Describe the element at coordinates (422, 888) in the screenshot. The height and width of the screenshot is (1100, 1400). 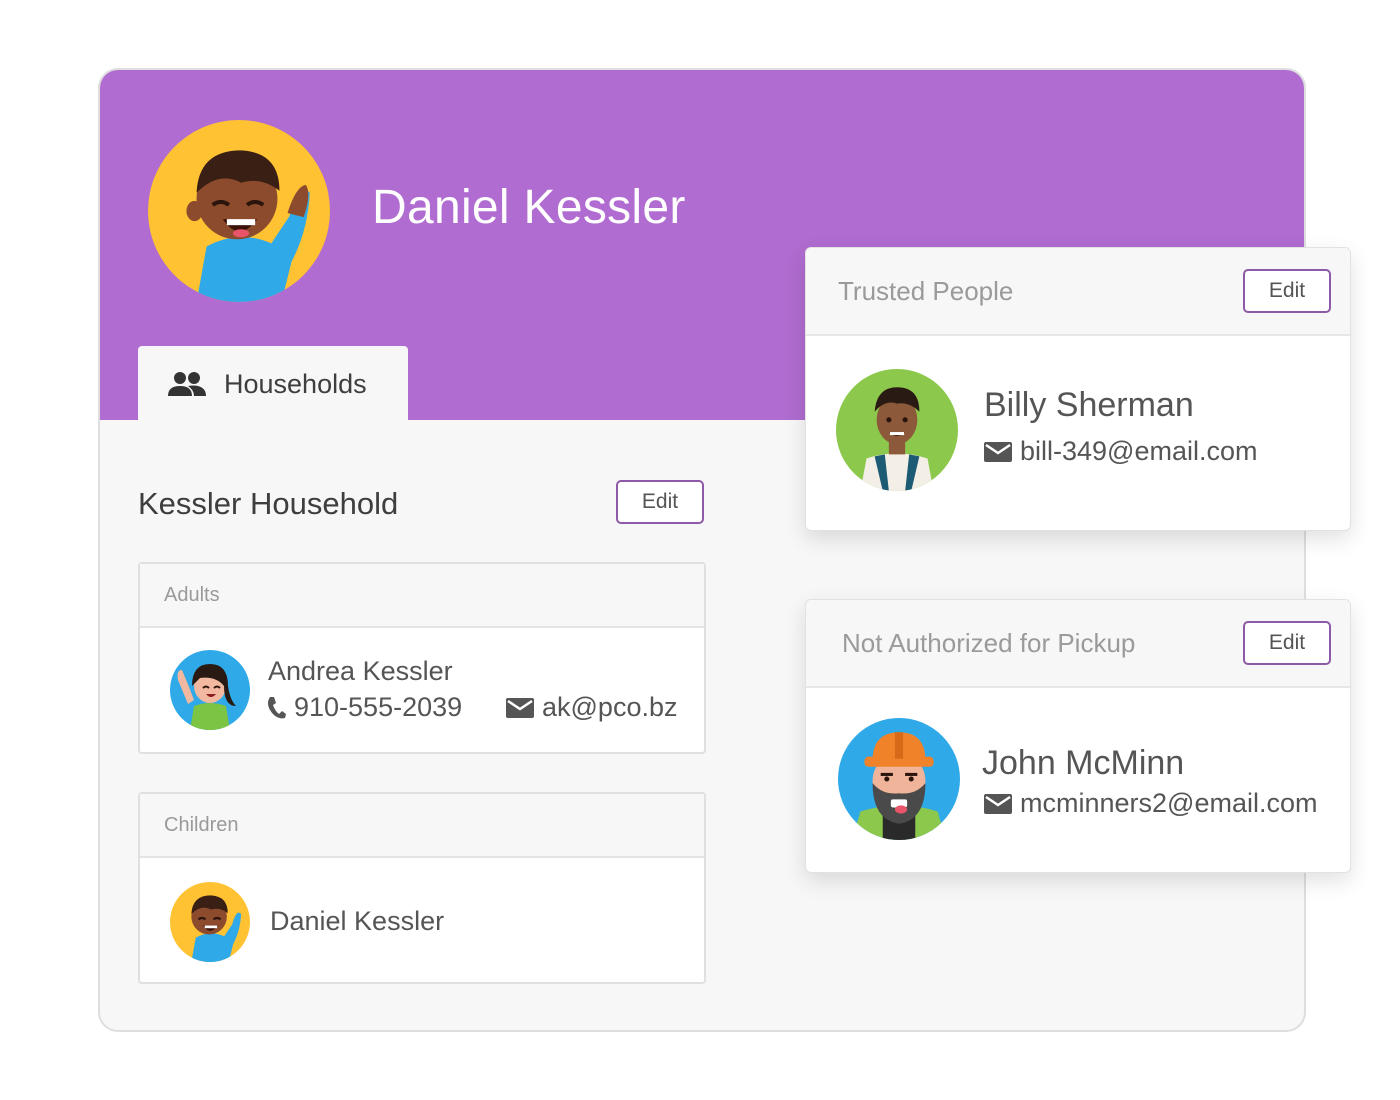
I see `children-panel: Children Daniel Kessler` at that location.